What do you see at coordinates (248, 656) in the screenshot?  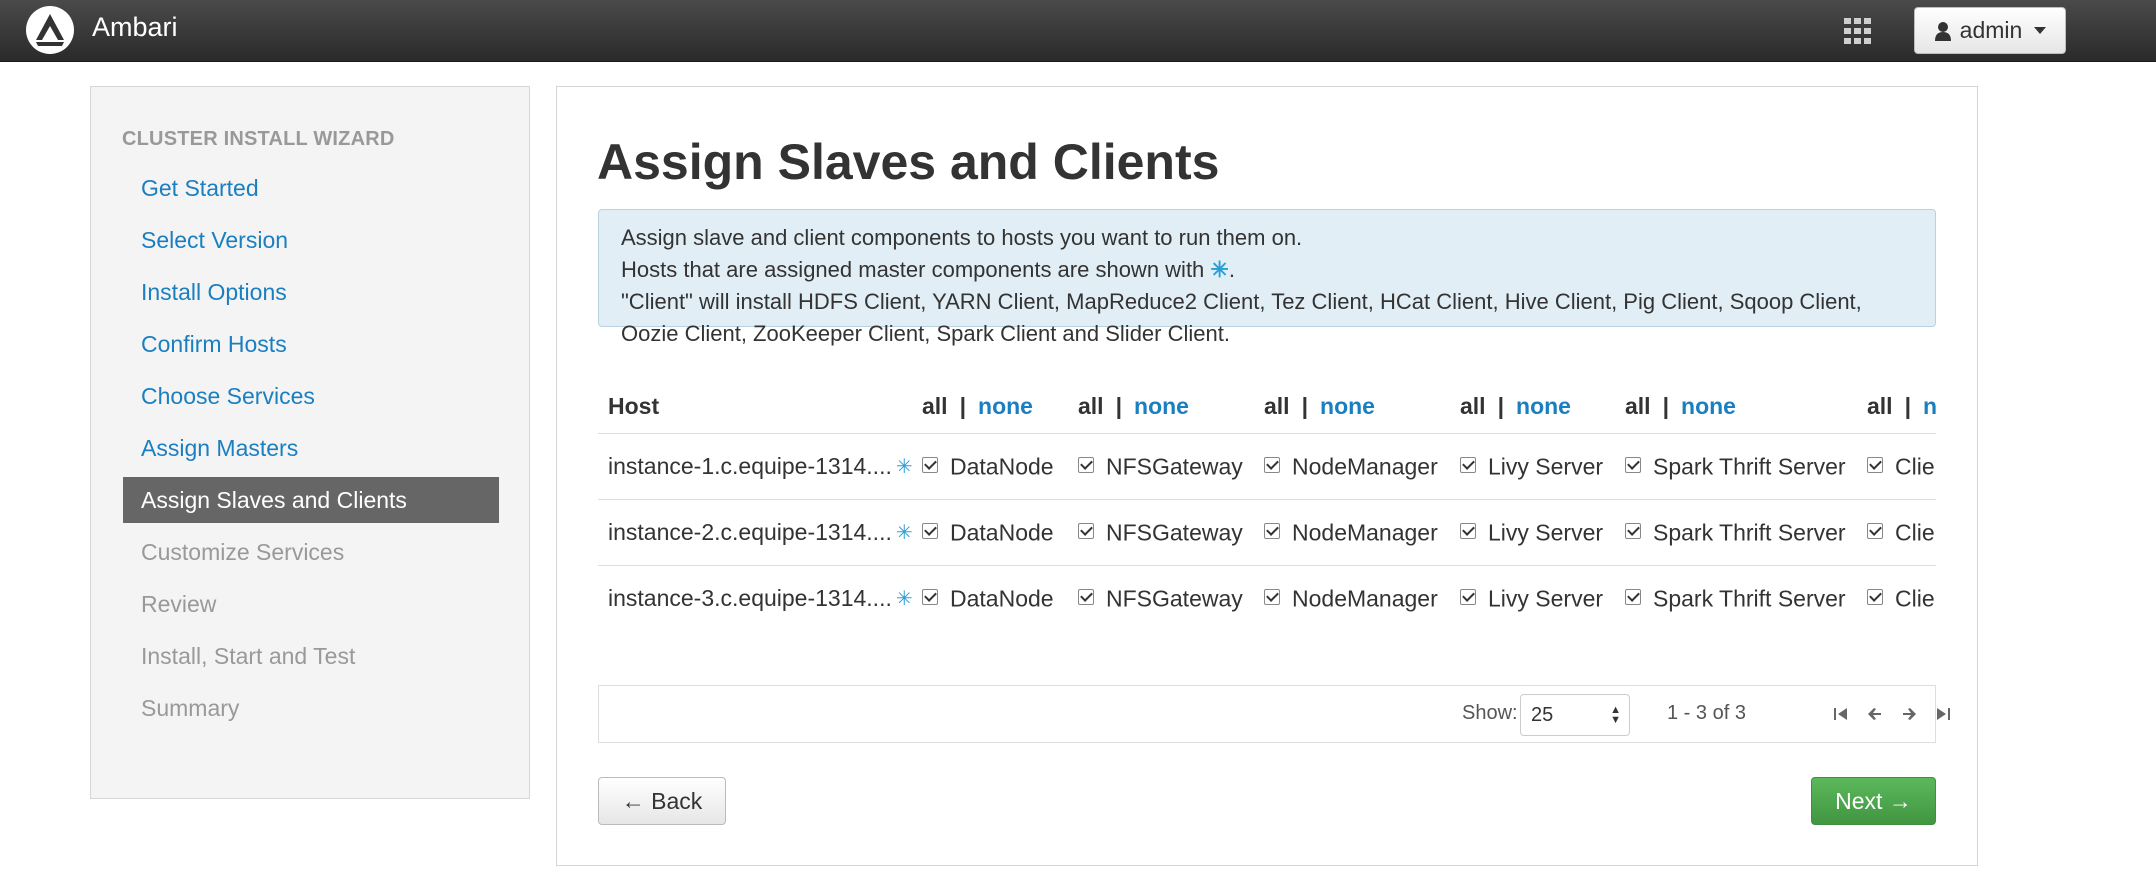 I see `step-install-start-test: Install, Start and Test` at bounding box center [248, 656].